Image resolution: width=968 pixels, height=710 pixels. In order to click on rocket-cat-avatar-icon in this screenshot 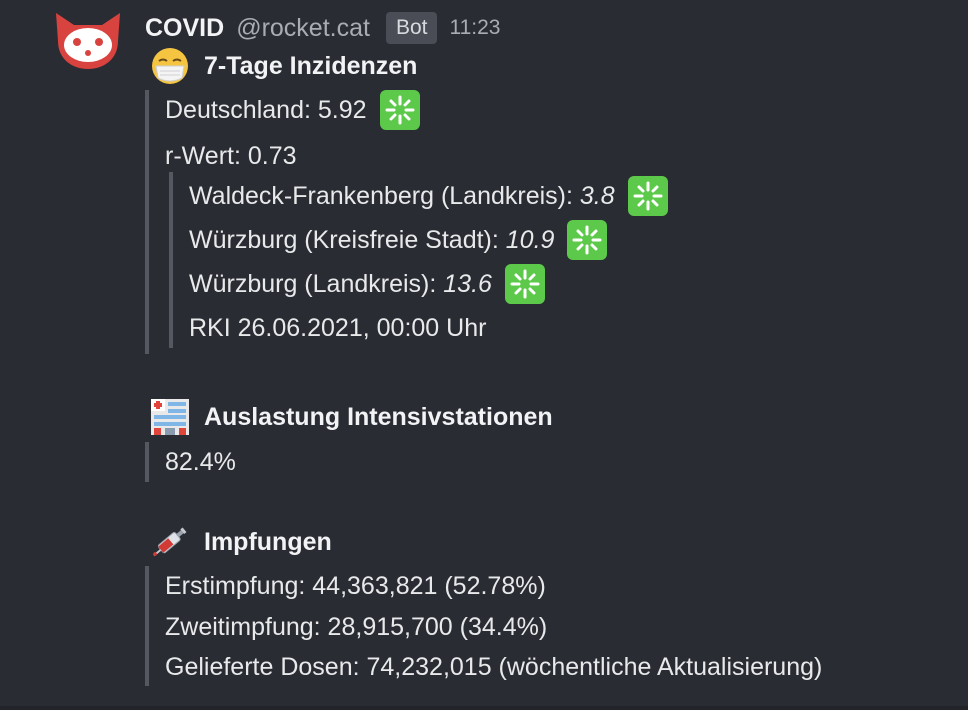, I will do `click(88, 41)`.